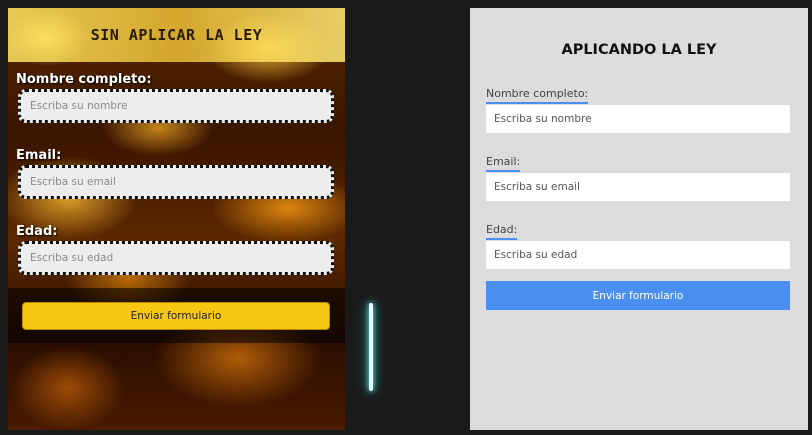  What do you see at coordinates (638, 187) in the screenshot?
I see `right-email-input` at bounding box center [638, 187].